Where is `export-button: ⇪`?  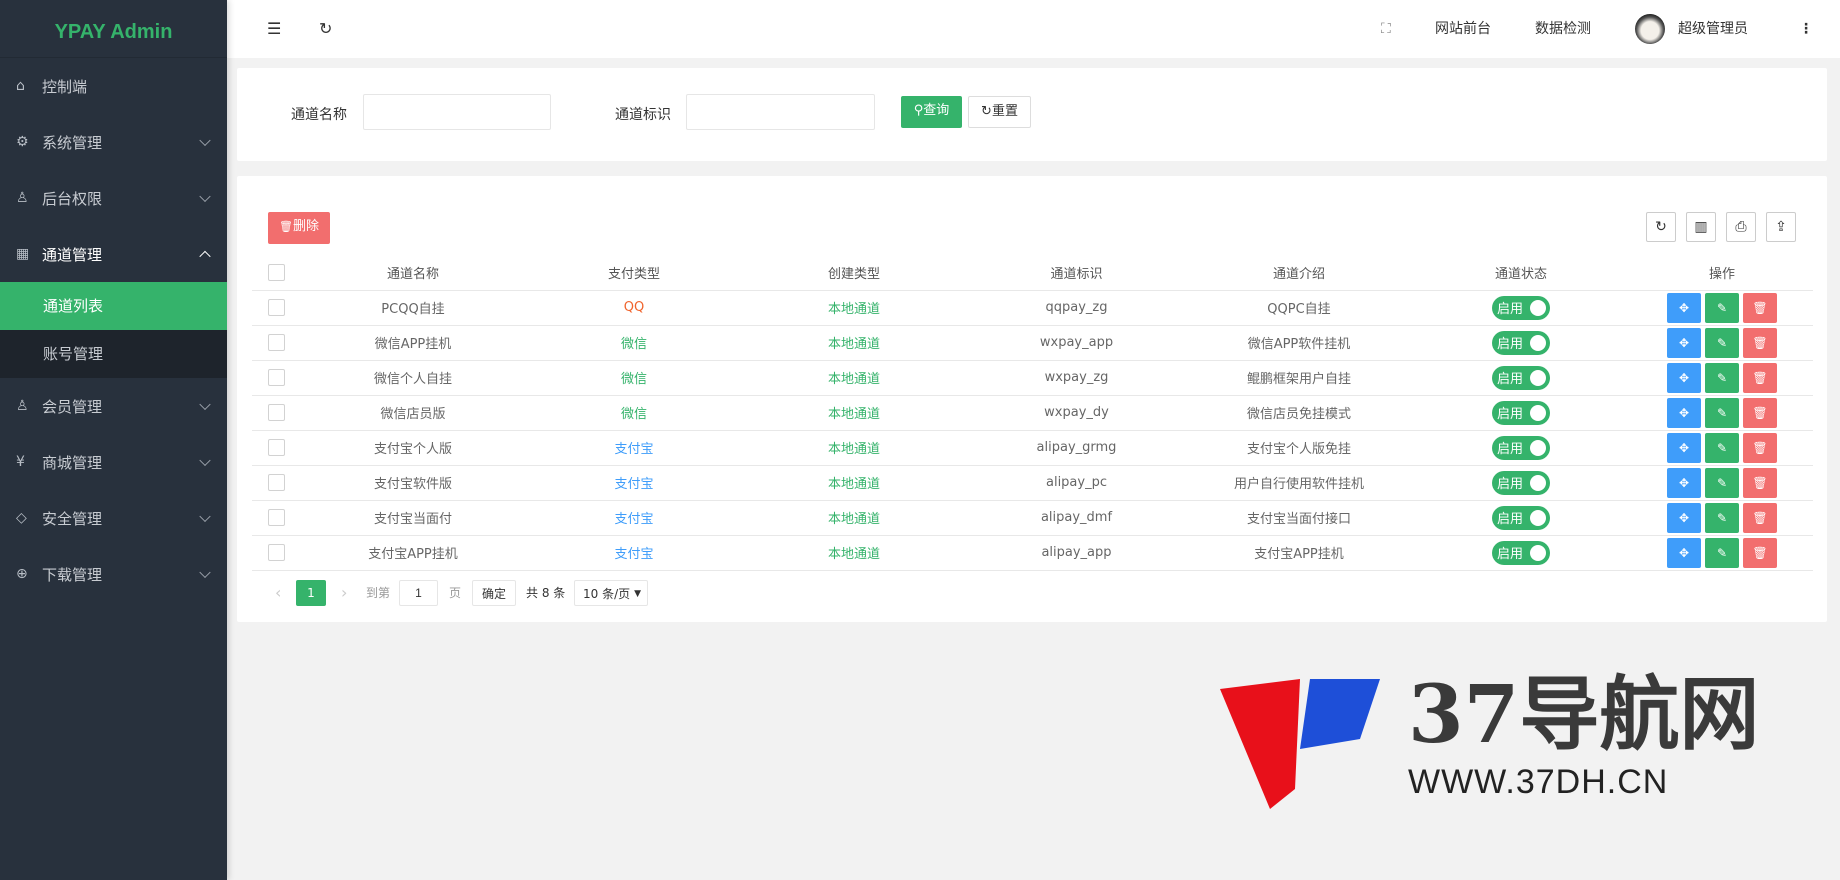
export-button: ⇪ is located at coordinates (1781, 227).